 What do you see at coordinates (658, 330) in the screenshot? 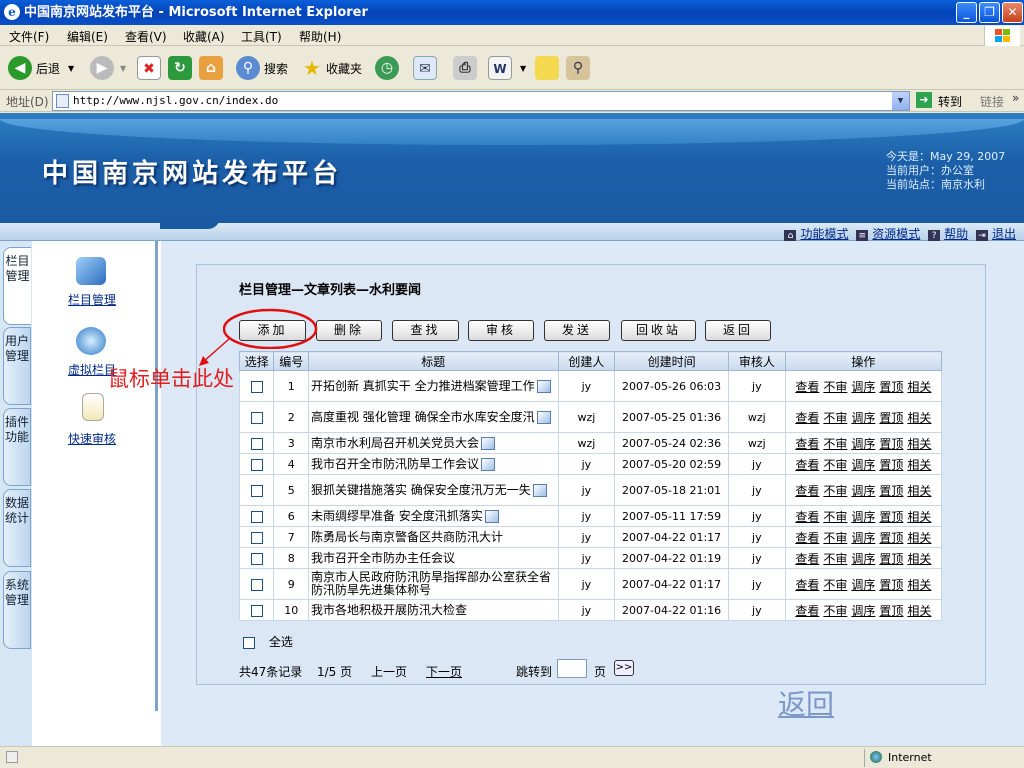
I see `recycle-button: 回收站` at bounding box center [658, 330].